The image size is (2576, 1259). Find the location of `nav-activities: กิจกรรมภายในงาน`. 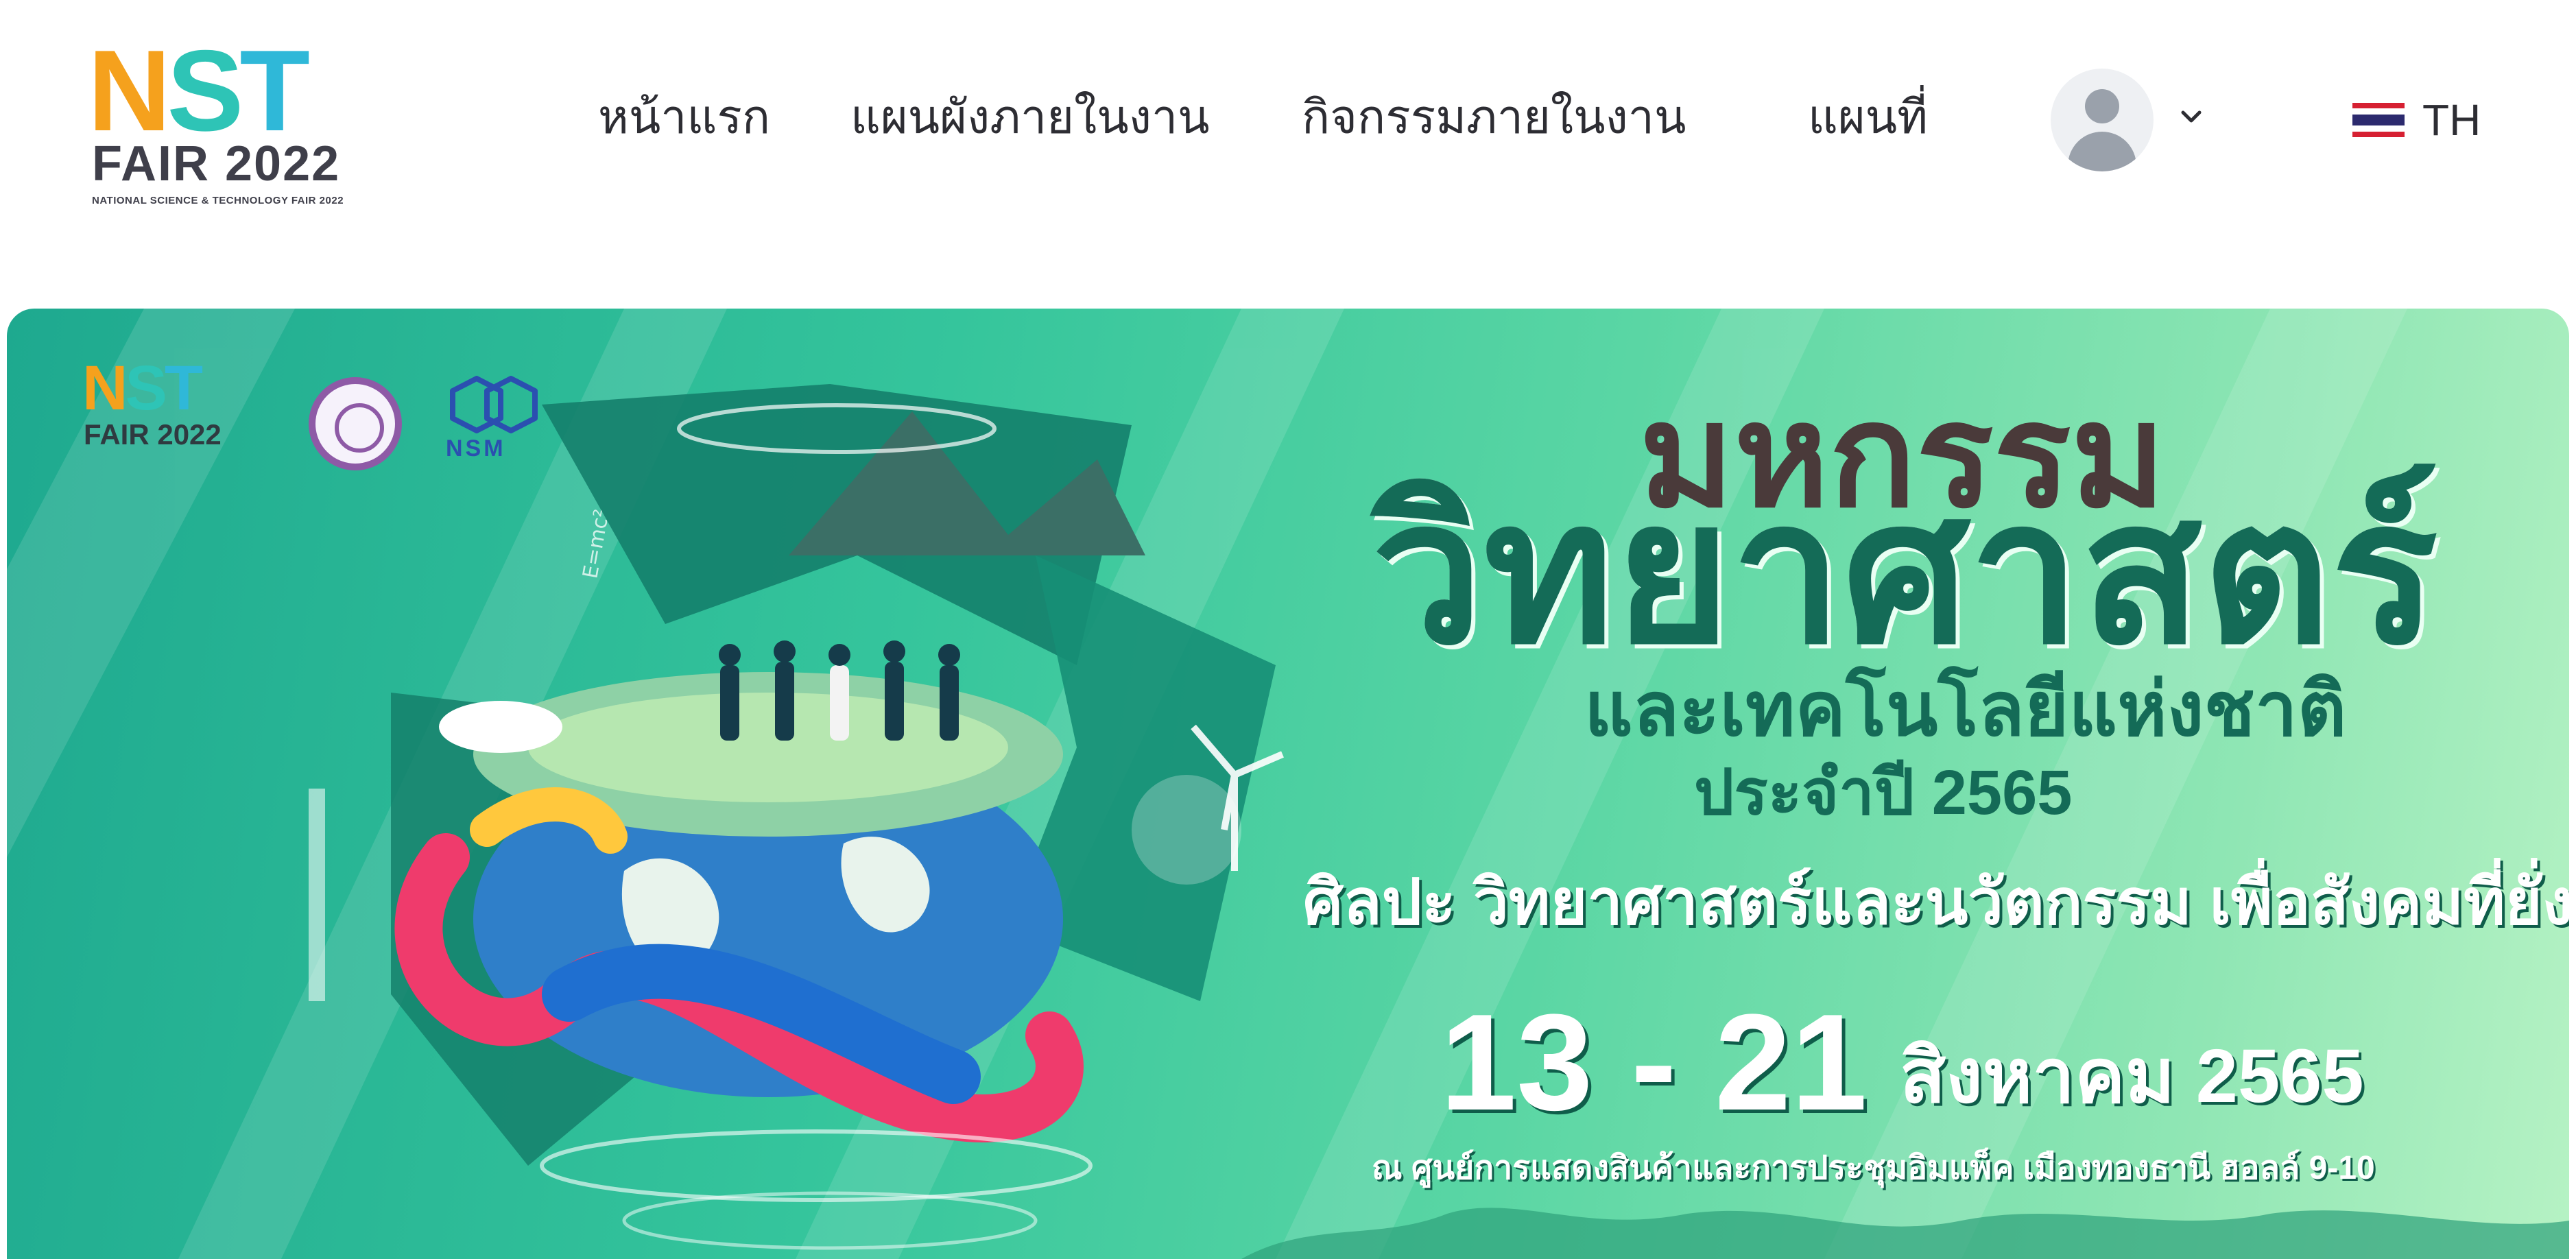

nav-activities: กิจกรรมภายในงาน is located at coordinates (1494, 117).